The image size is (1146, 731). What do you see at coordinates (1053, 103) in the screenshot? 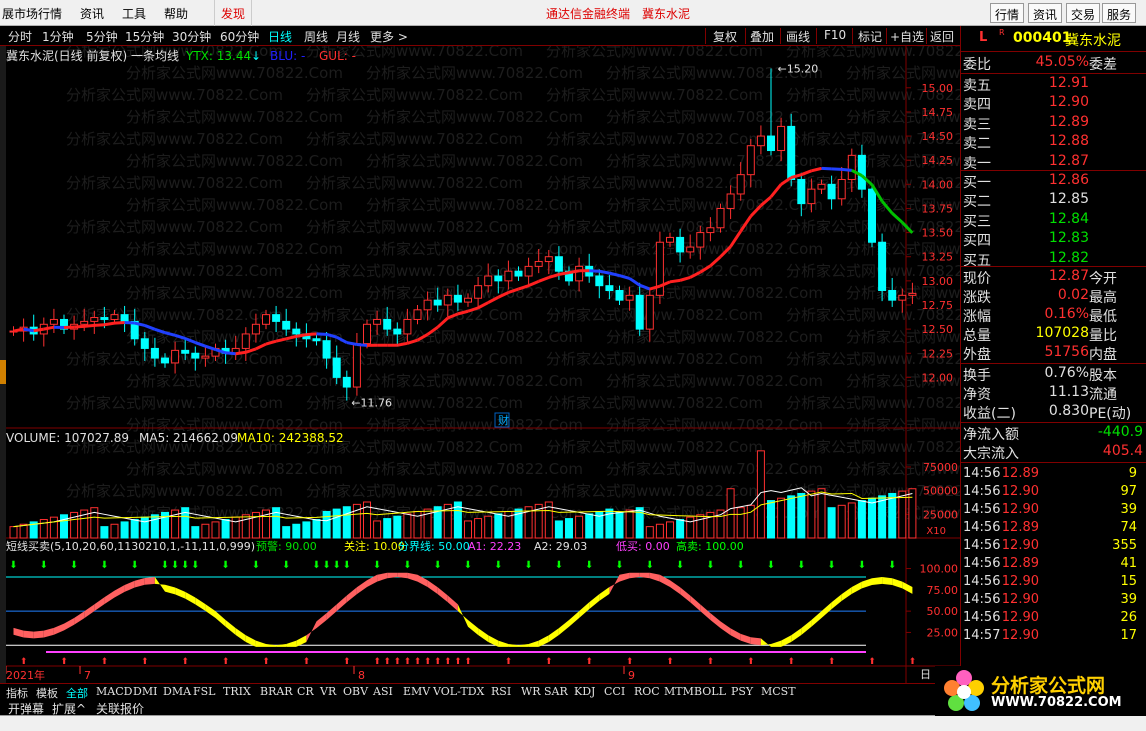
I see `ask-row: 卖四 12.90` at bounding box center [1053, 103].